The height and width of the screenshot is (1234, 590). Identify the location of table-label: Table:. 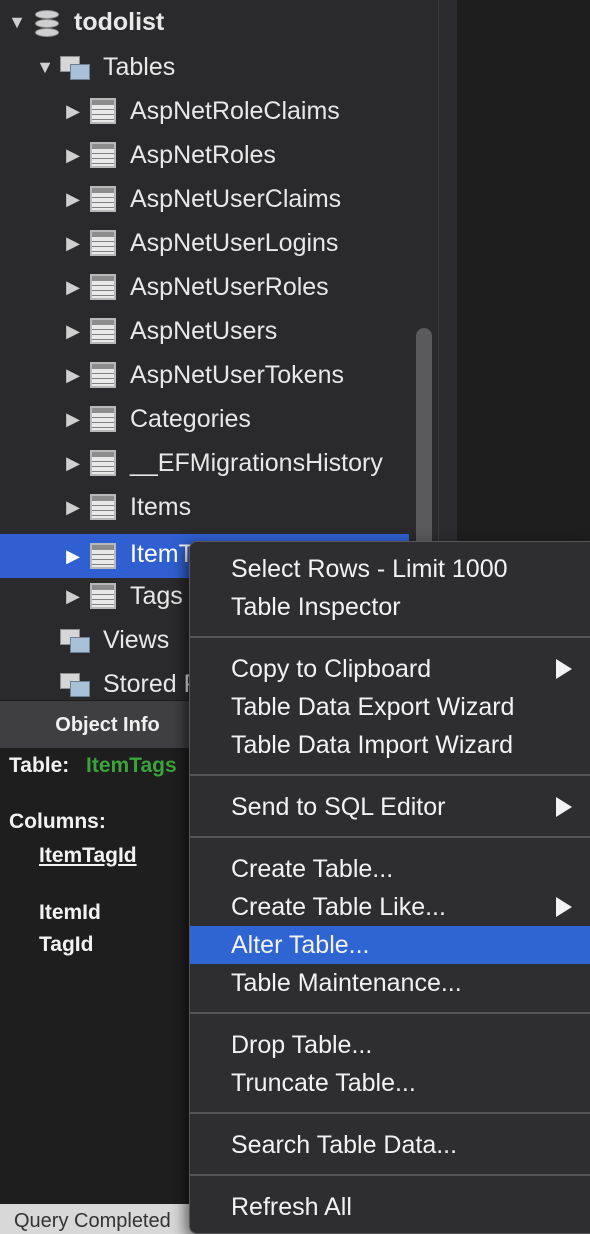
(39, 765).